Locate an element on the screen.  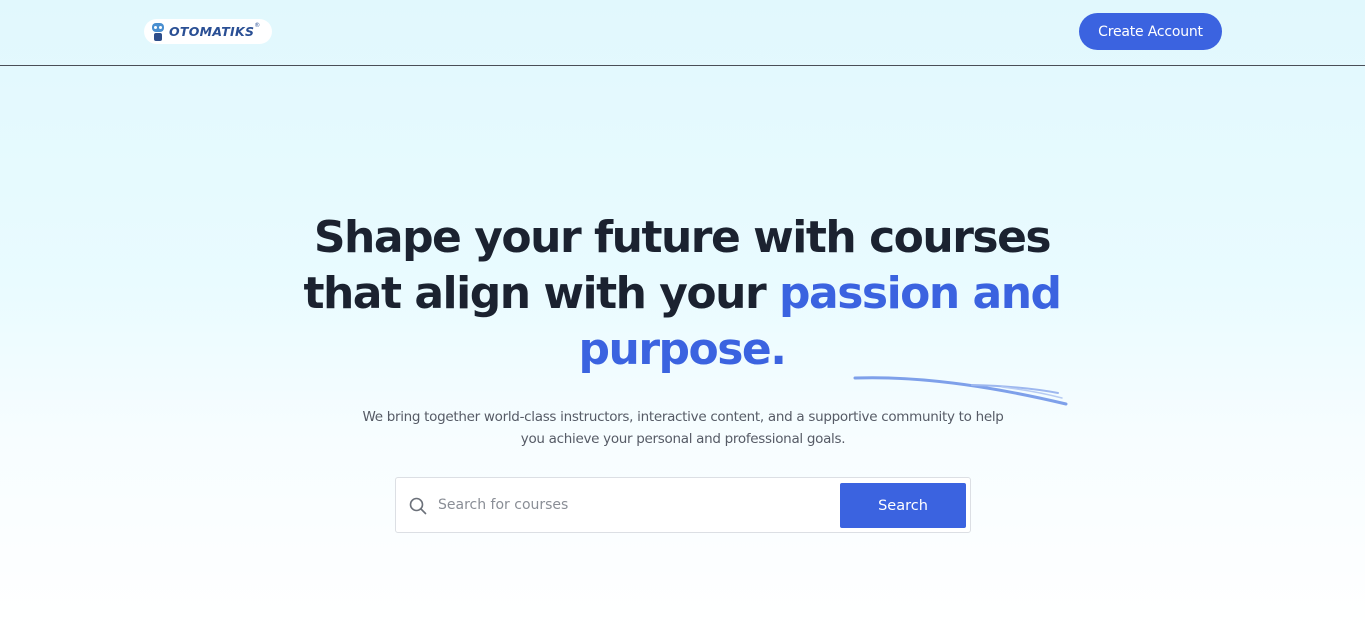
brand-logo-text: OTOMATIKS is located at coordinates (212, 31).